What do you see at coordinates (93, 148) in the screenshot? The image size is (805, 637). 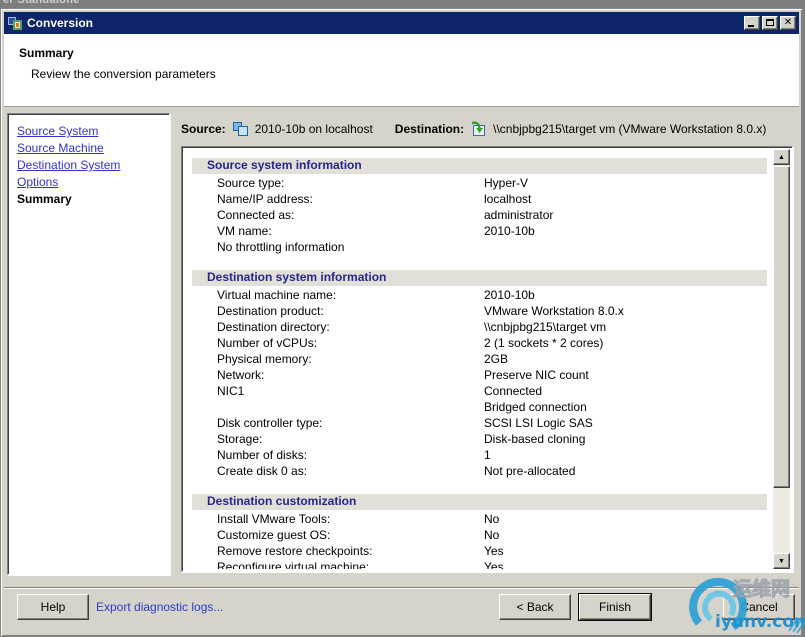 I see `sidebar-item-source-machine: Source Machine` at bounding box center [93, 148].